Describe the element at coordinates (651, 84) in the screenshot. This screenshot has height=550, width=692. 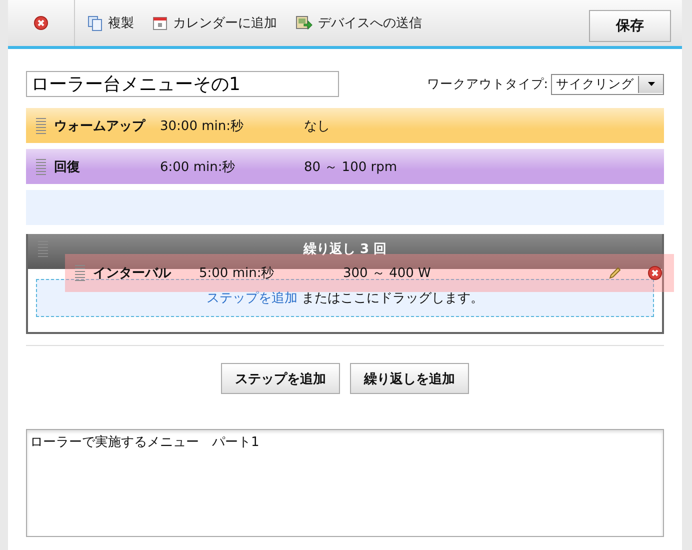
I see `dropdown-arrow-icon` at that location.